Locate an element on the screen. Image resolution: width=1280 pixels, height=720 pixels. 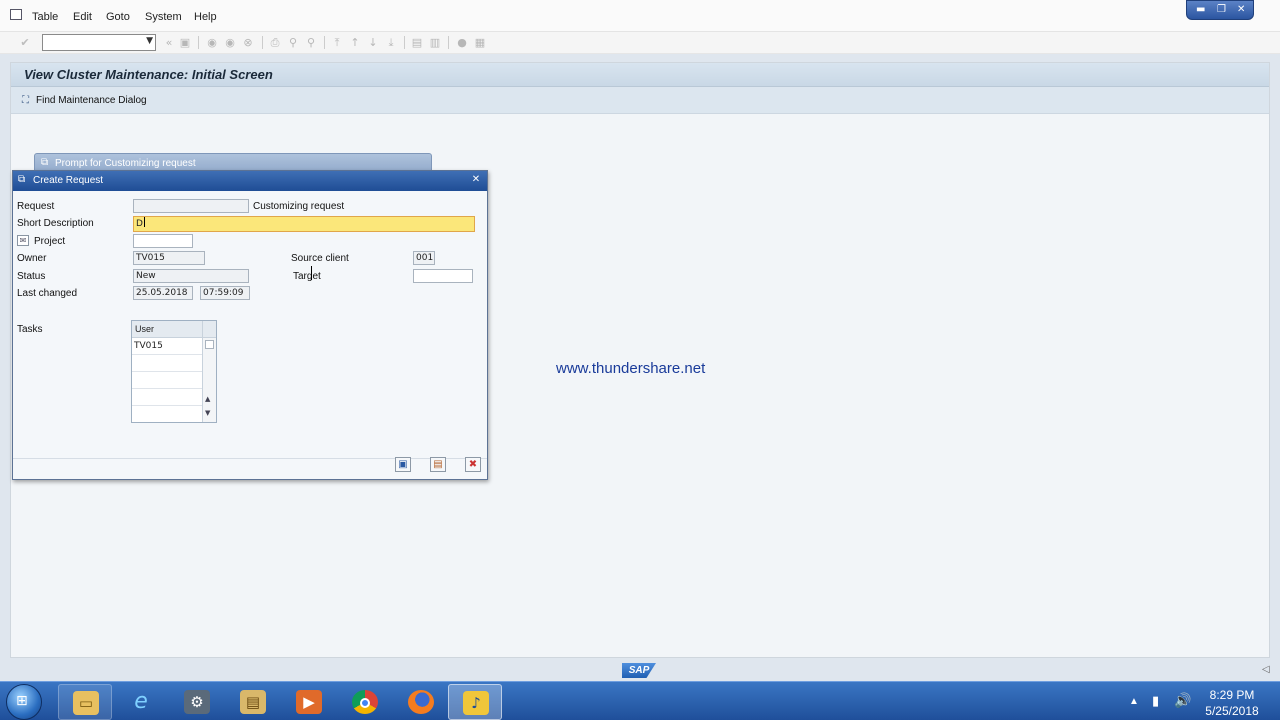
page-title: View Cluster Maintenance: Initial Screen is located at coordinates (148, 74).